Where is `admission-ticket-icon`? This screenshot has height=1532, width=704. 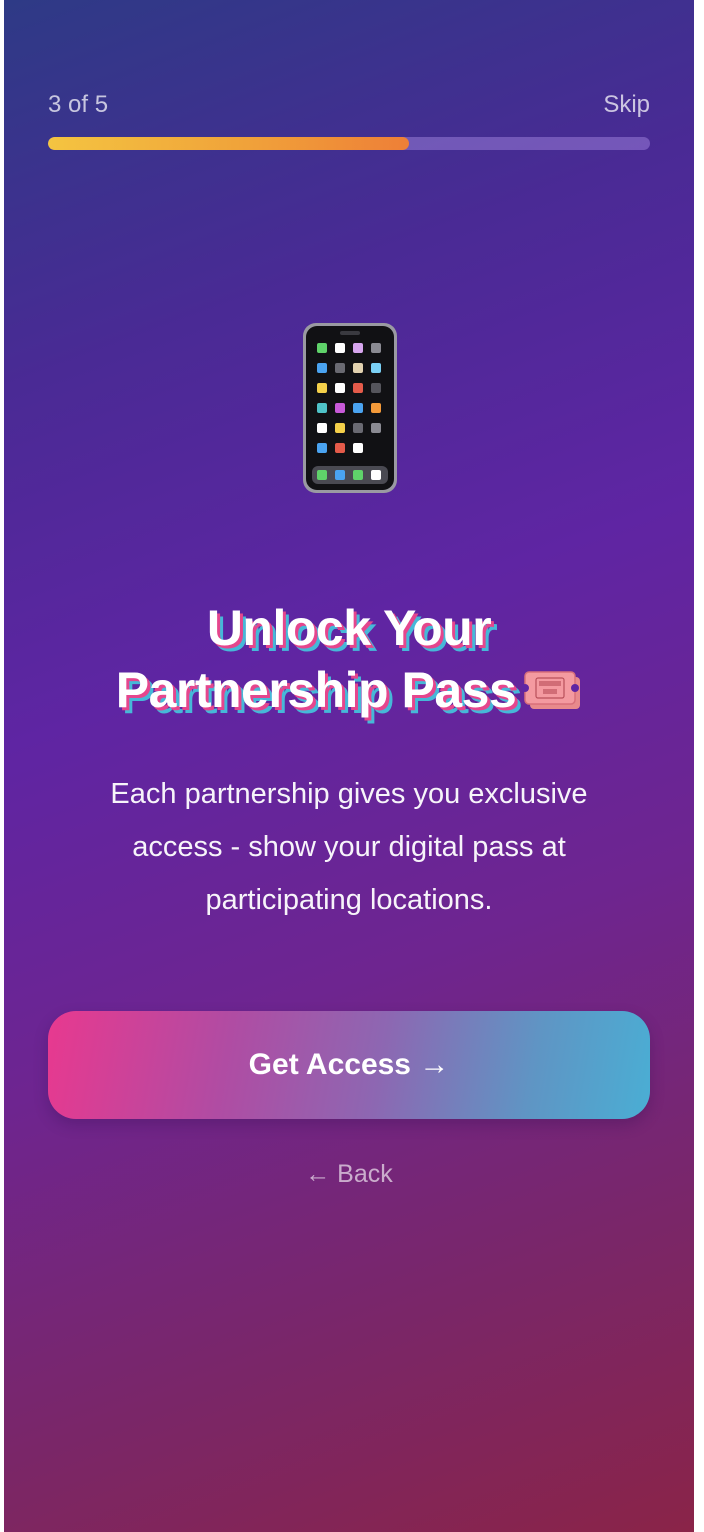
admission-ticket-icon is located at coordinates (551, 690).